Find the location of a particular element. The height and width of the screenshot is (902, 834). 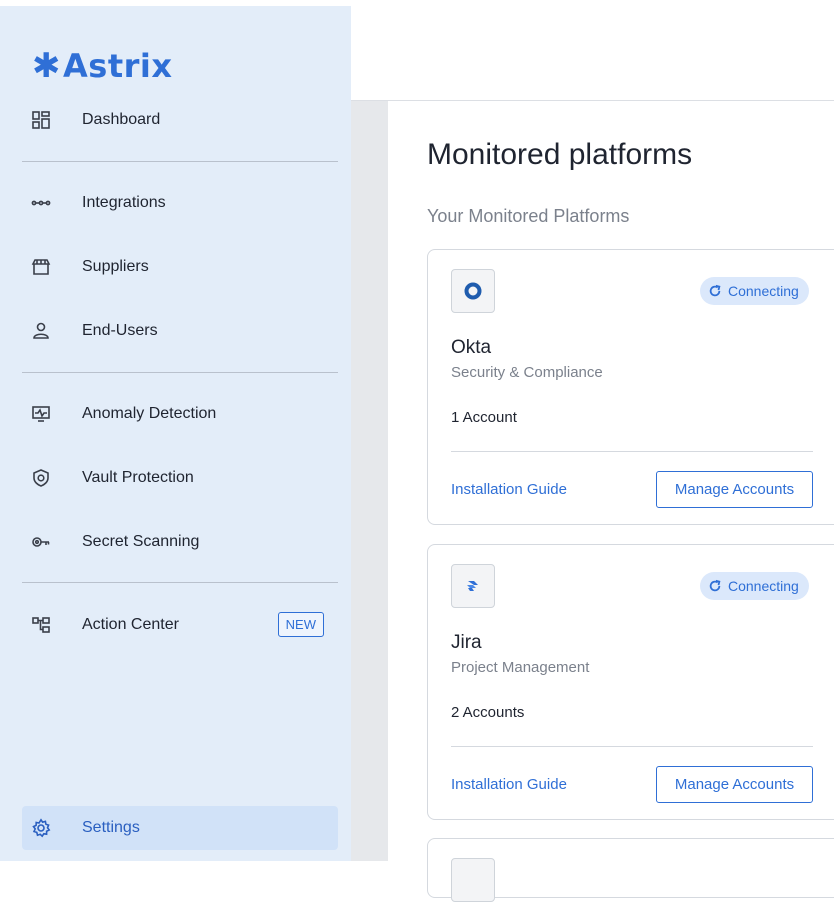

account-count: 1 Account is located at coordinates (484, 417).